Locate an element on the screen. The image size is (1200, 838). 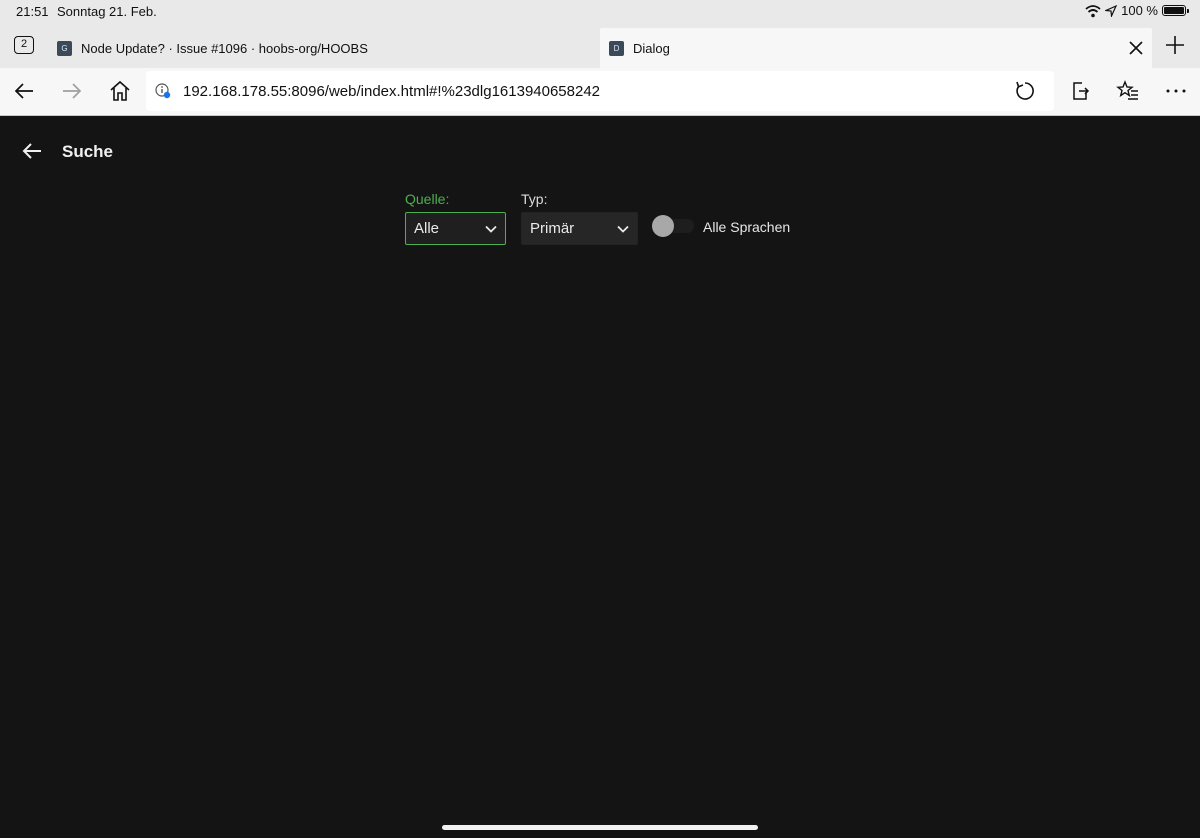
favorites-icon is located at coordinates (1128, 91).